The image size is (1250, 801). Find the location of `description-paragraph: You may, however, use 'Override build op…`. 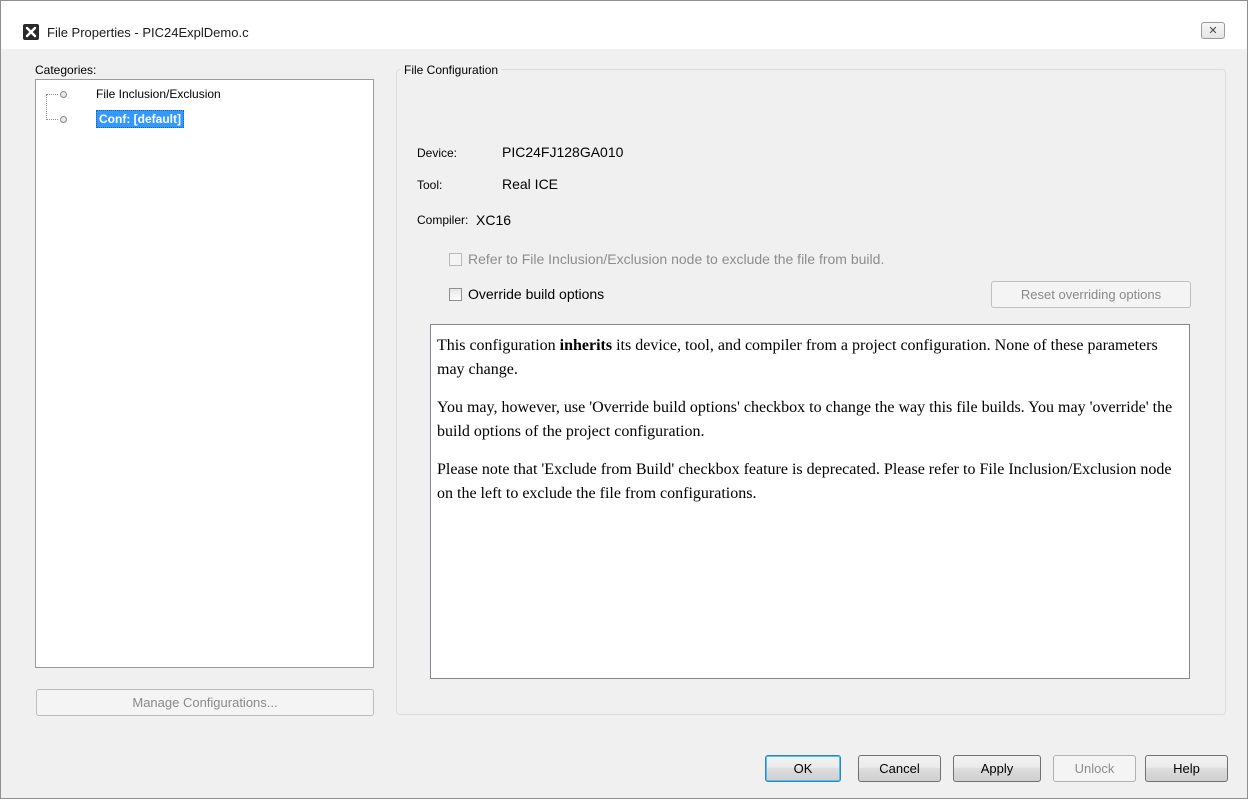

description-paragraph: You may, however, use 'Override build op… is located at coordinates (805, 419).